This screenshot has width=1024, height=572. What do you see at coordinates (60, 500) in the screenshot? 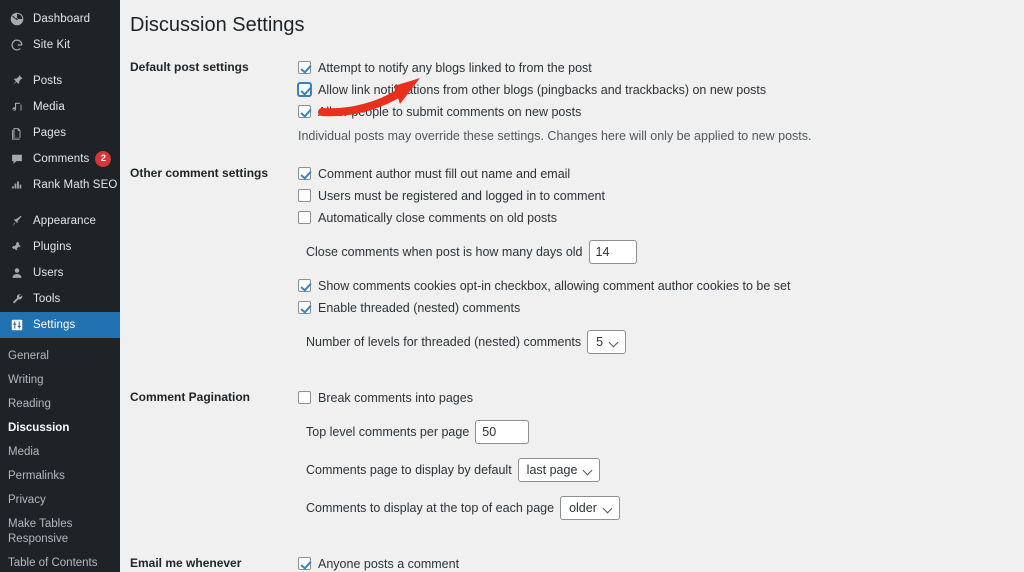
I see `submenu-item-privacy: Privacy` at bounding box center [60, 500].